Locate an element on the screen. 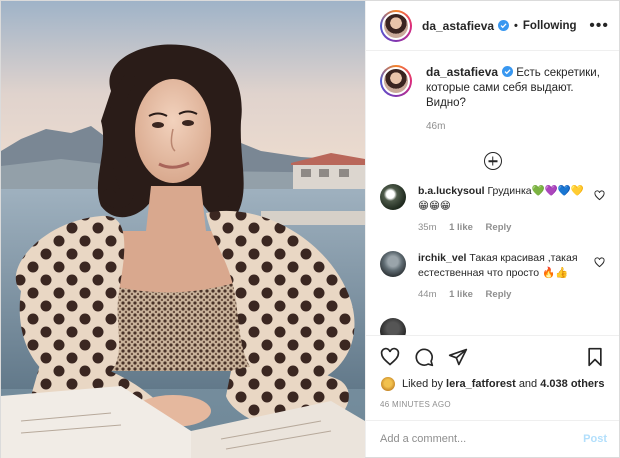 The height and width of the screenshot is (458, 620). likes-and: and is located at coordinates (528, 383).